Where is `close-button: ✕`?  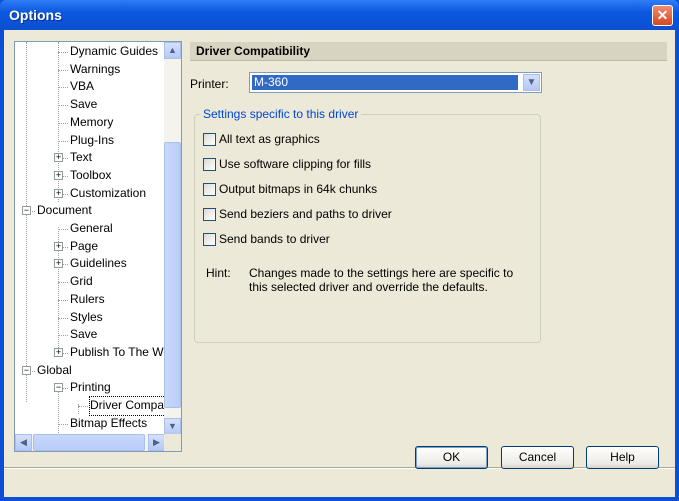 close-button: ✕ is located at coordinates (662, 15).